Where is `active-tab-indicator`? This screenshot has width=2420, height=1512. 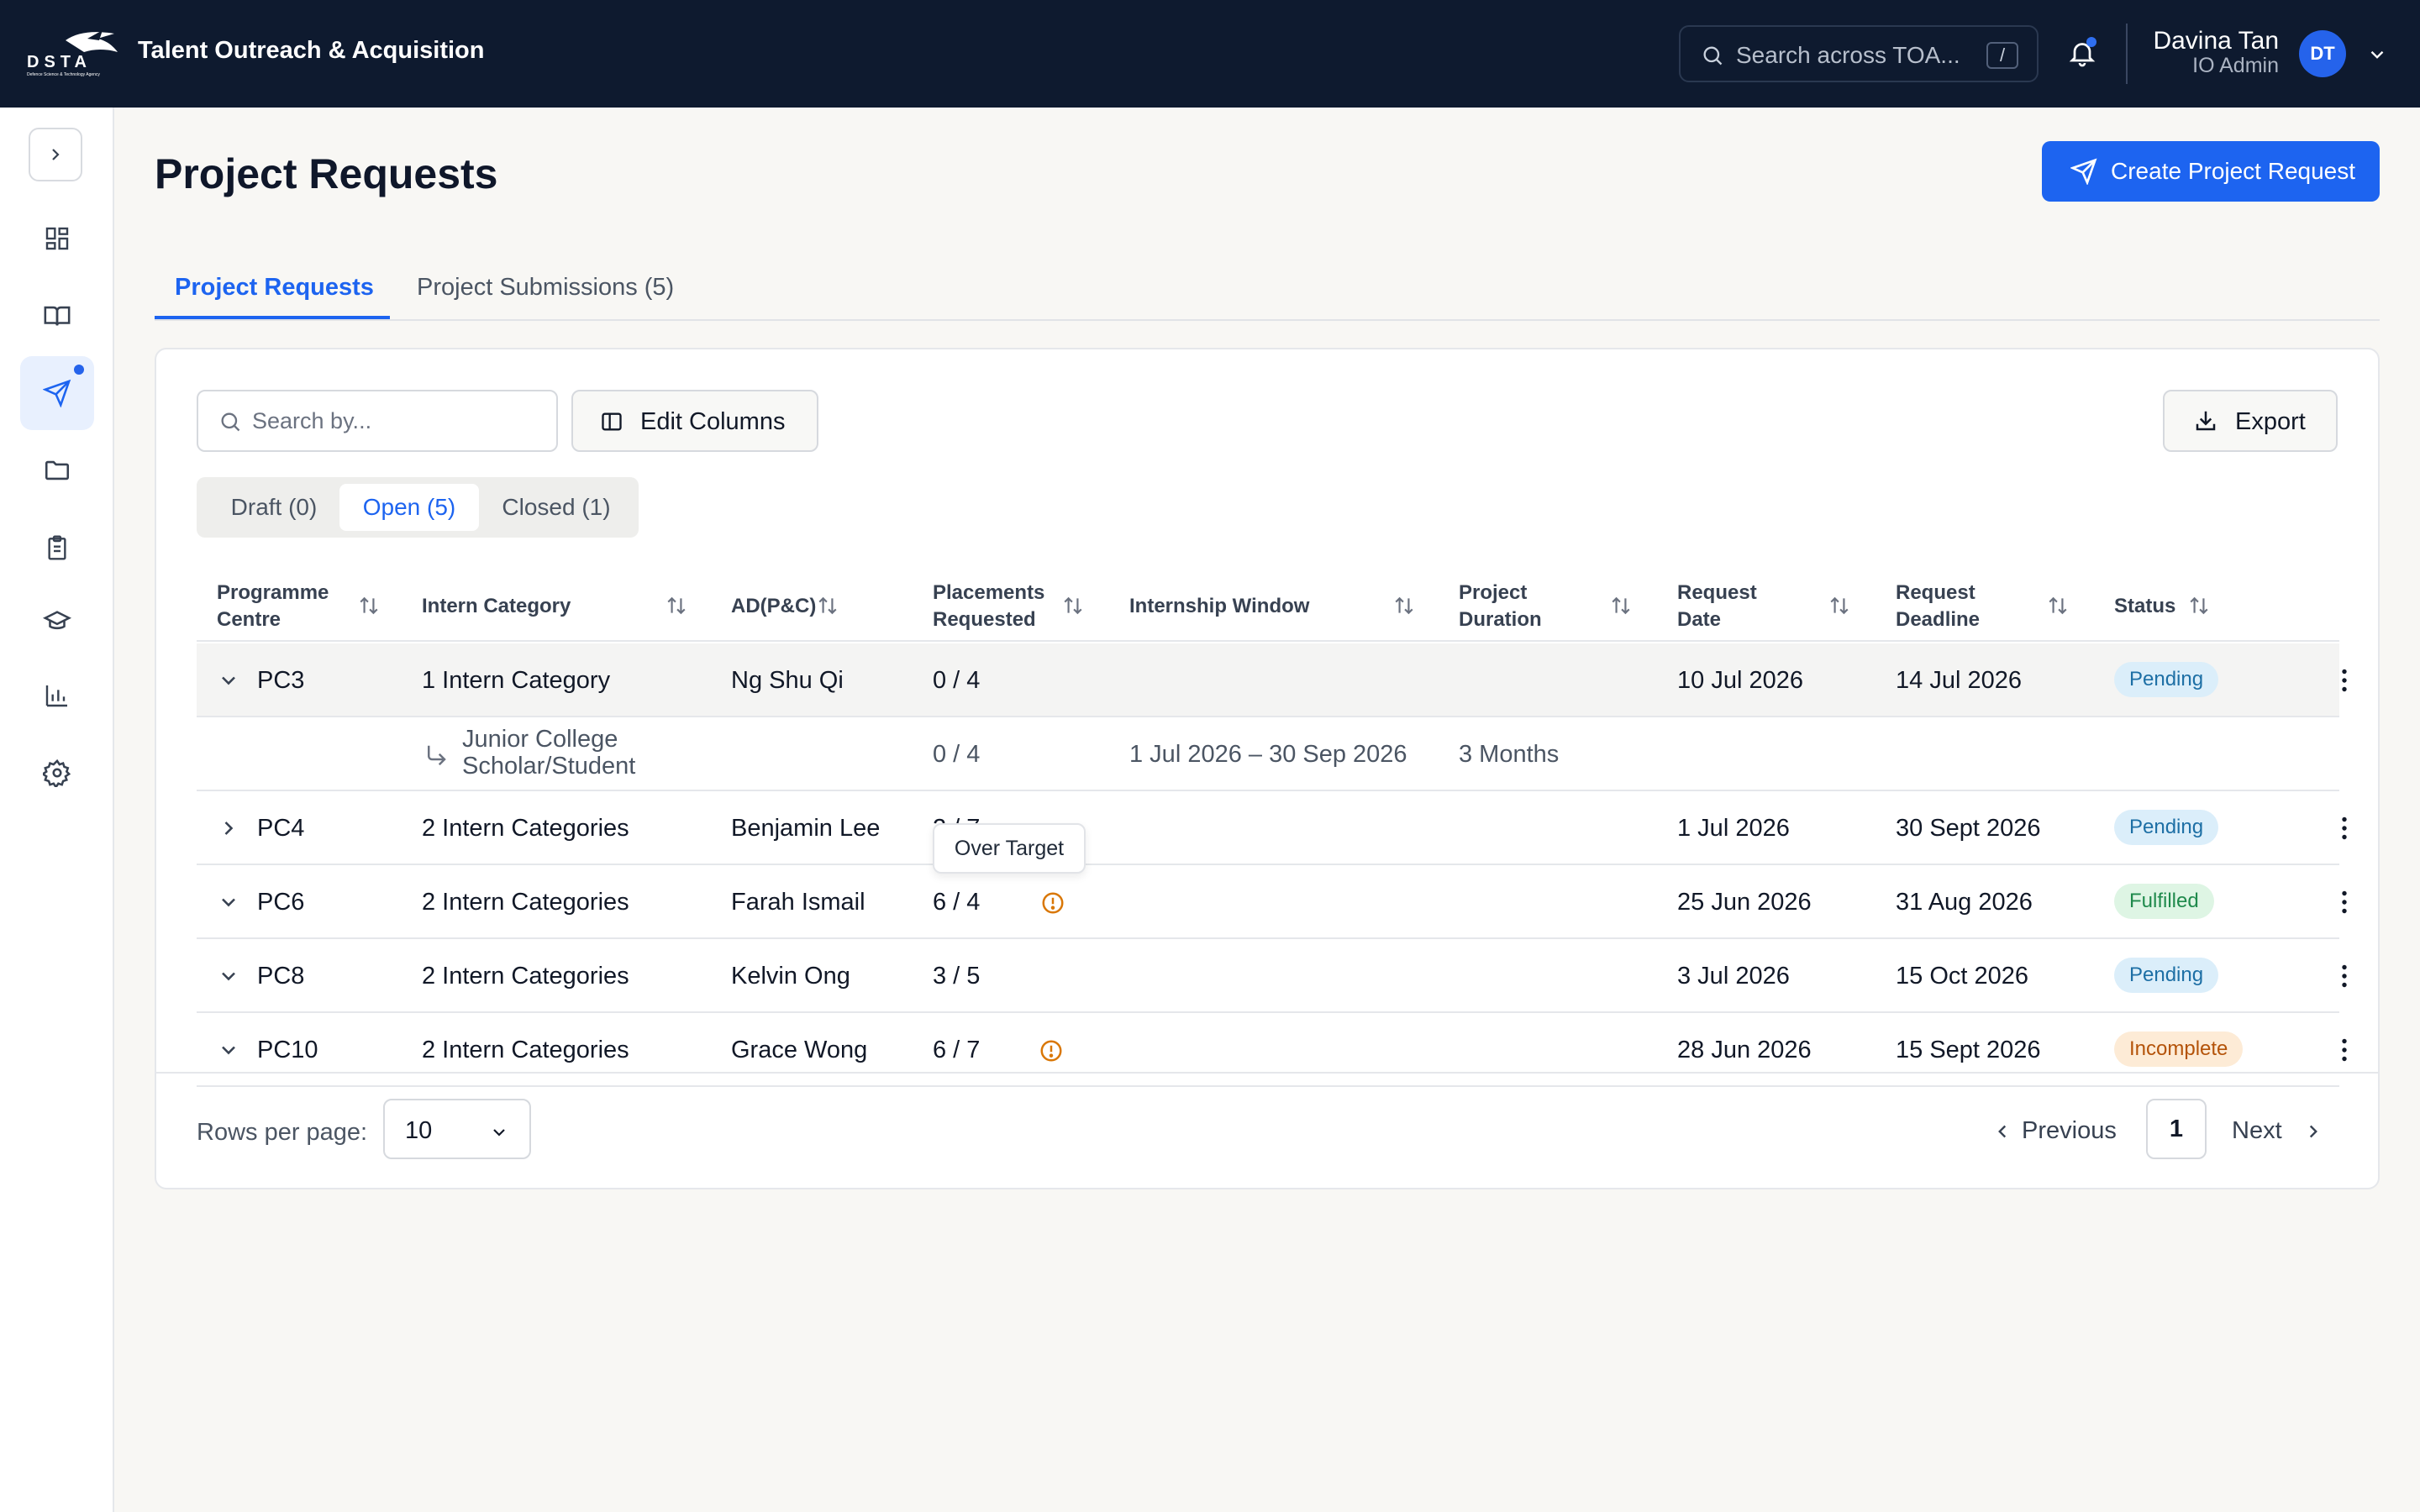 active-tab-indicator is located at coordinates (272, 317).